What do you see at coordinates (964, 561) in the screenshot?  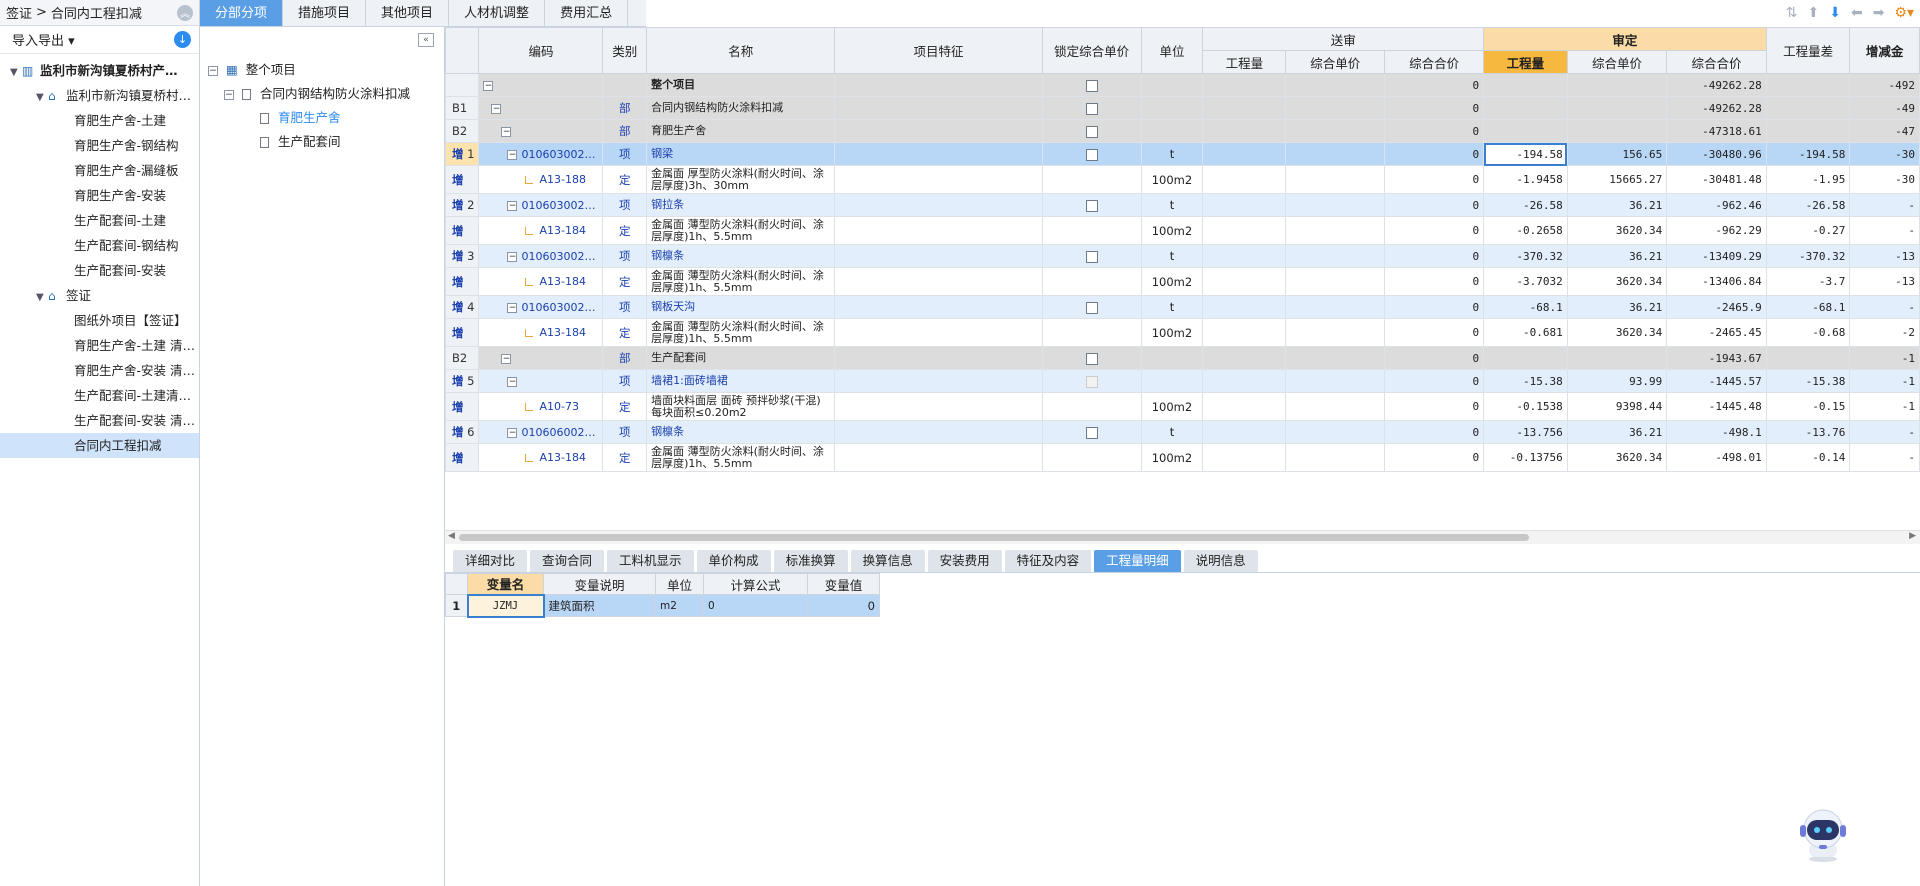 I see `detail-tab-6: 安装费用` at bounding box center [964, 561].